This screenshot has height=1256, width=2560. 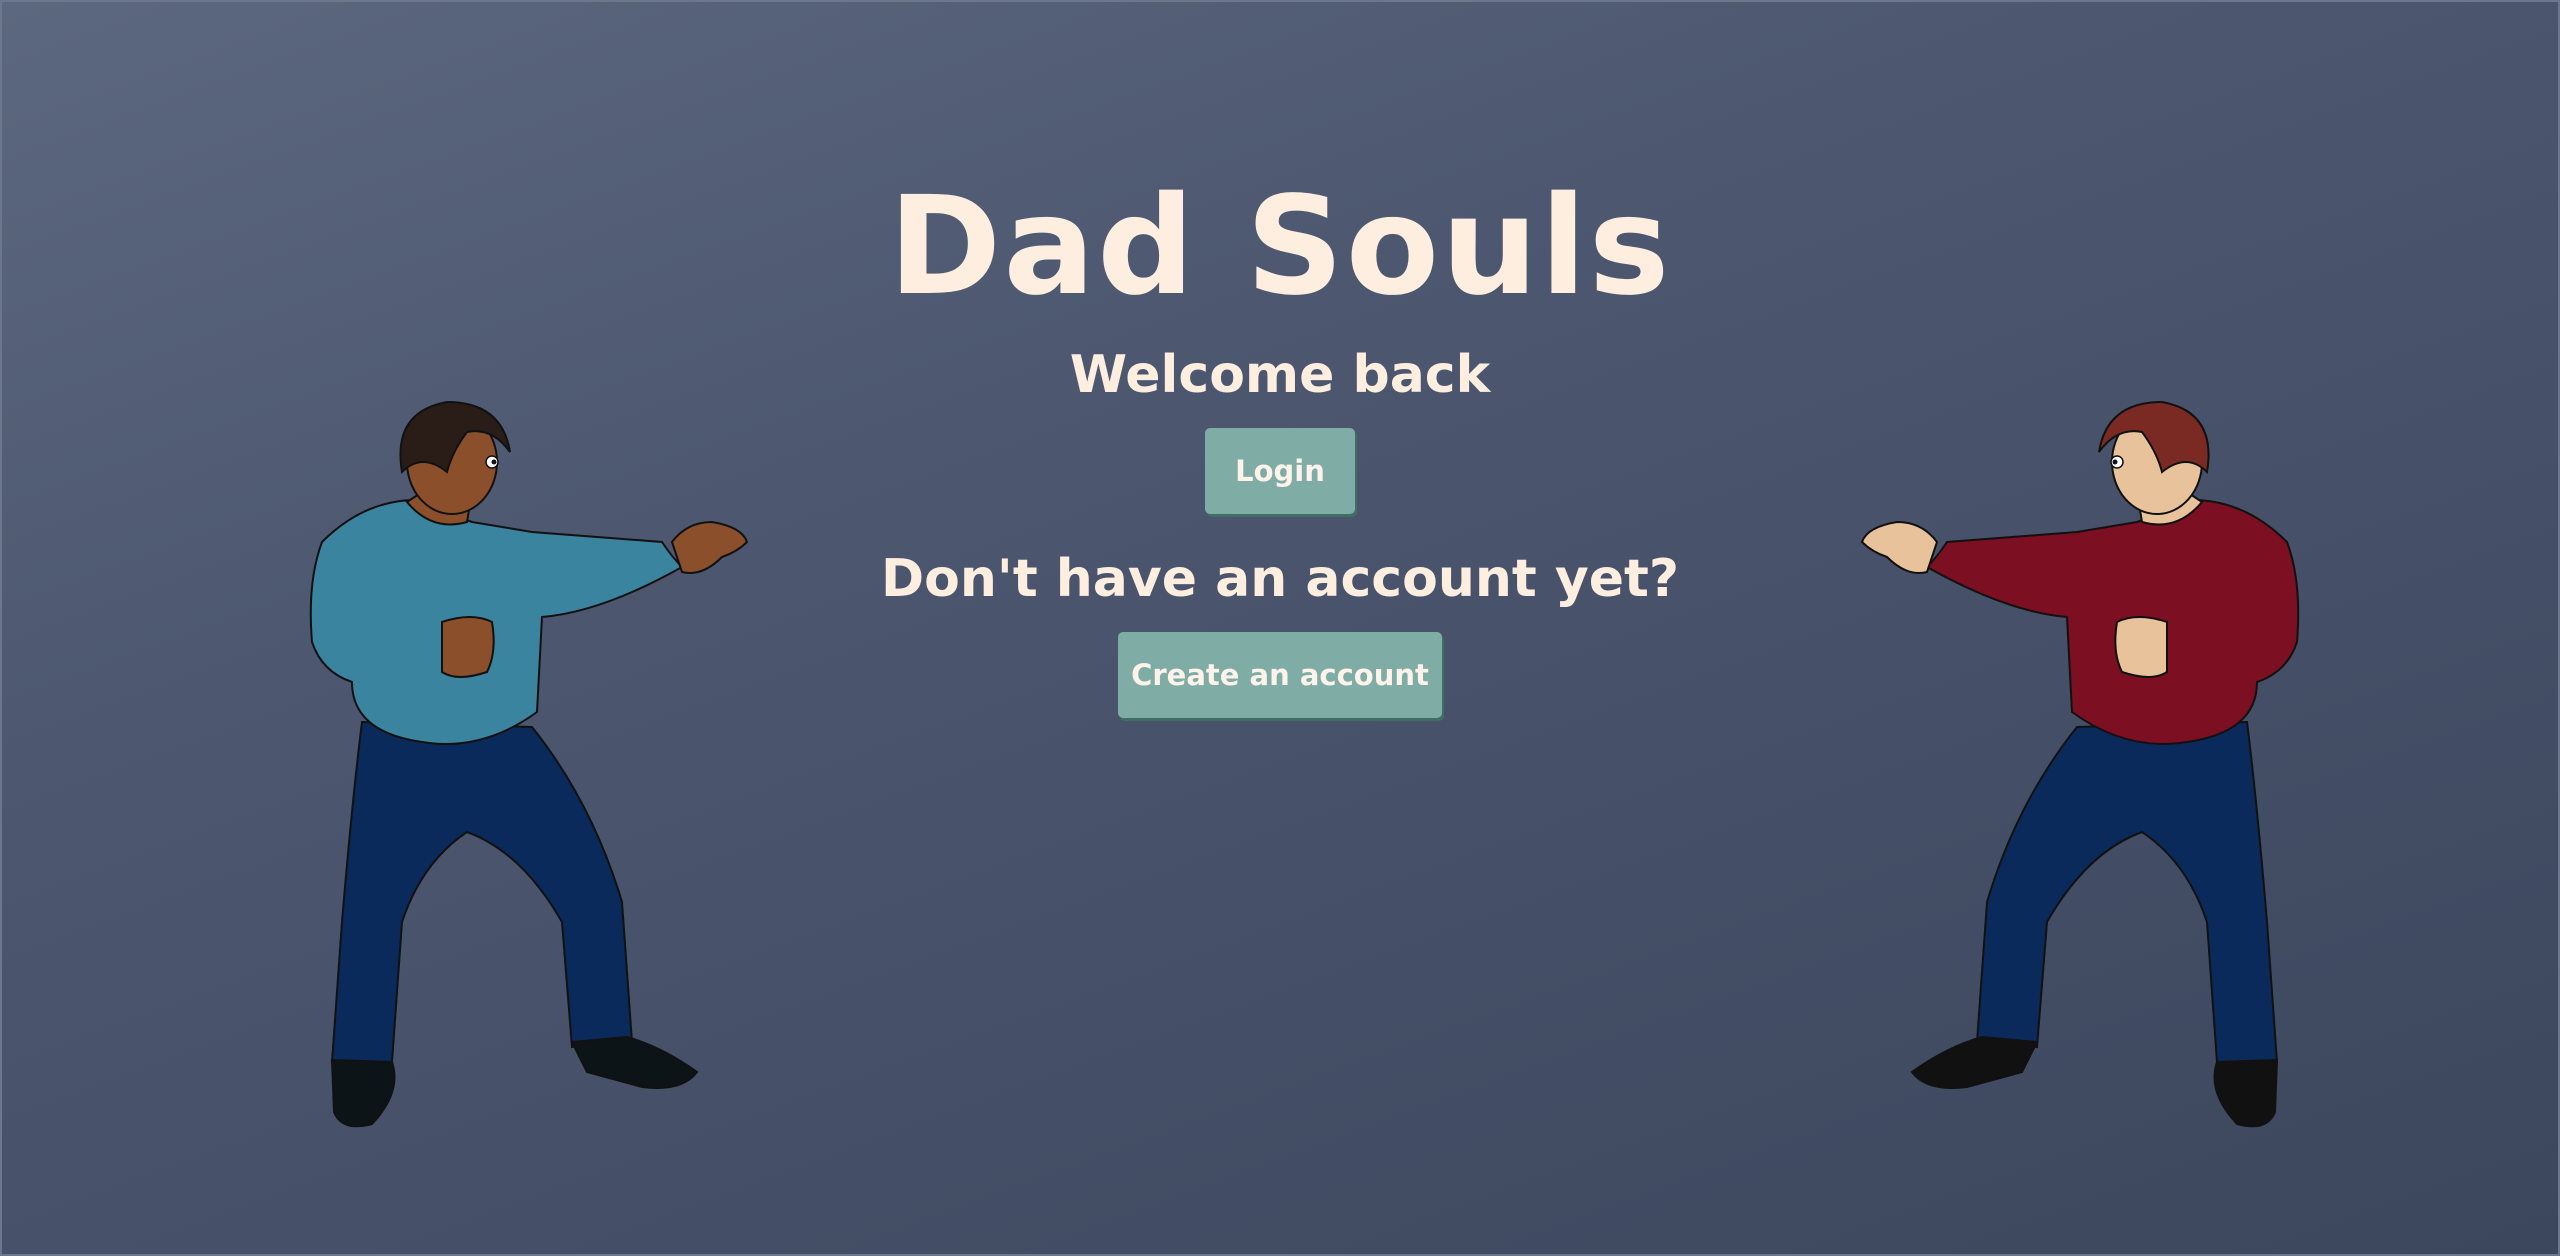 I want to click on signup-prompt: Don't have an account yet?, so click(x=1280, y=579).